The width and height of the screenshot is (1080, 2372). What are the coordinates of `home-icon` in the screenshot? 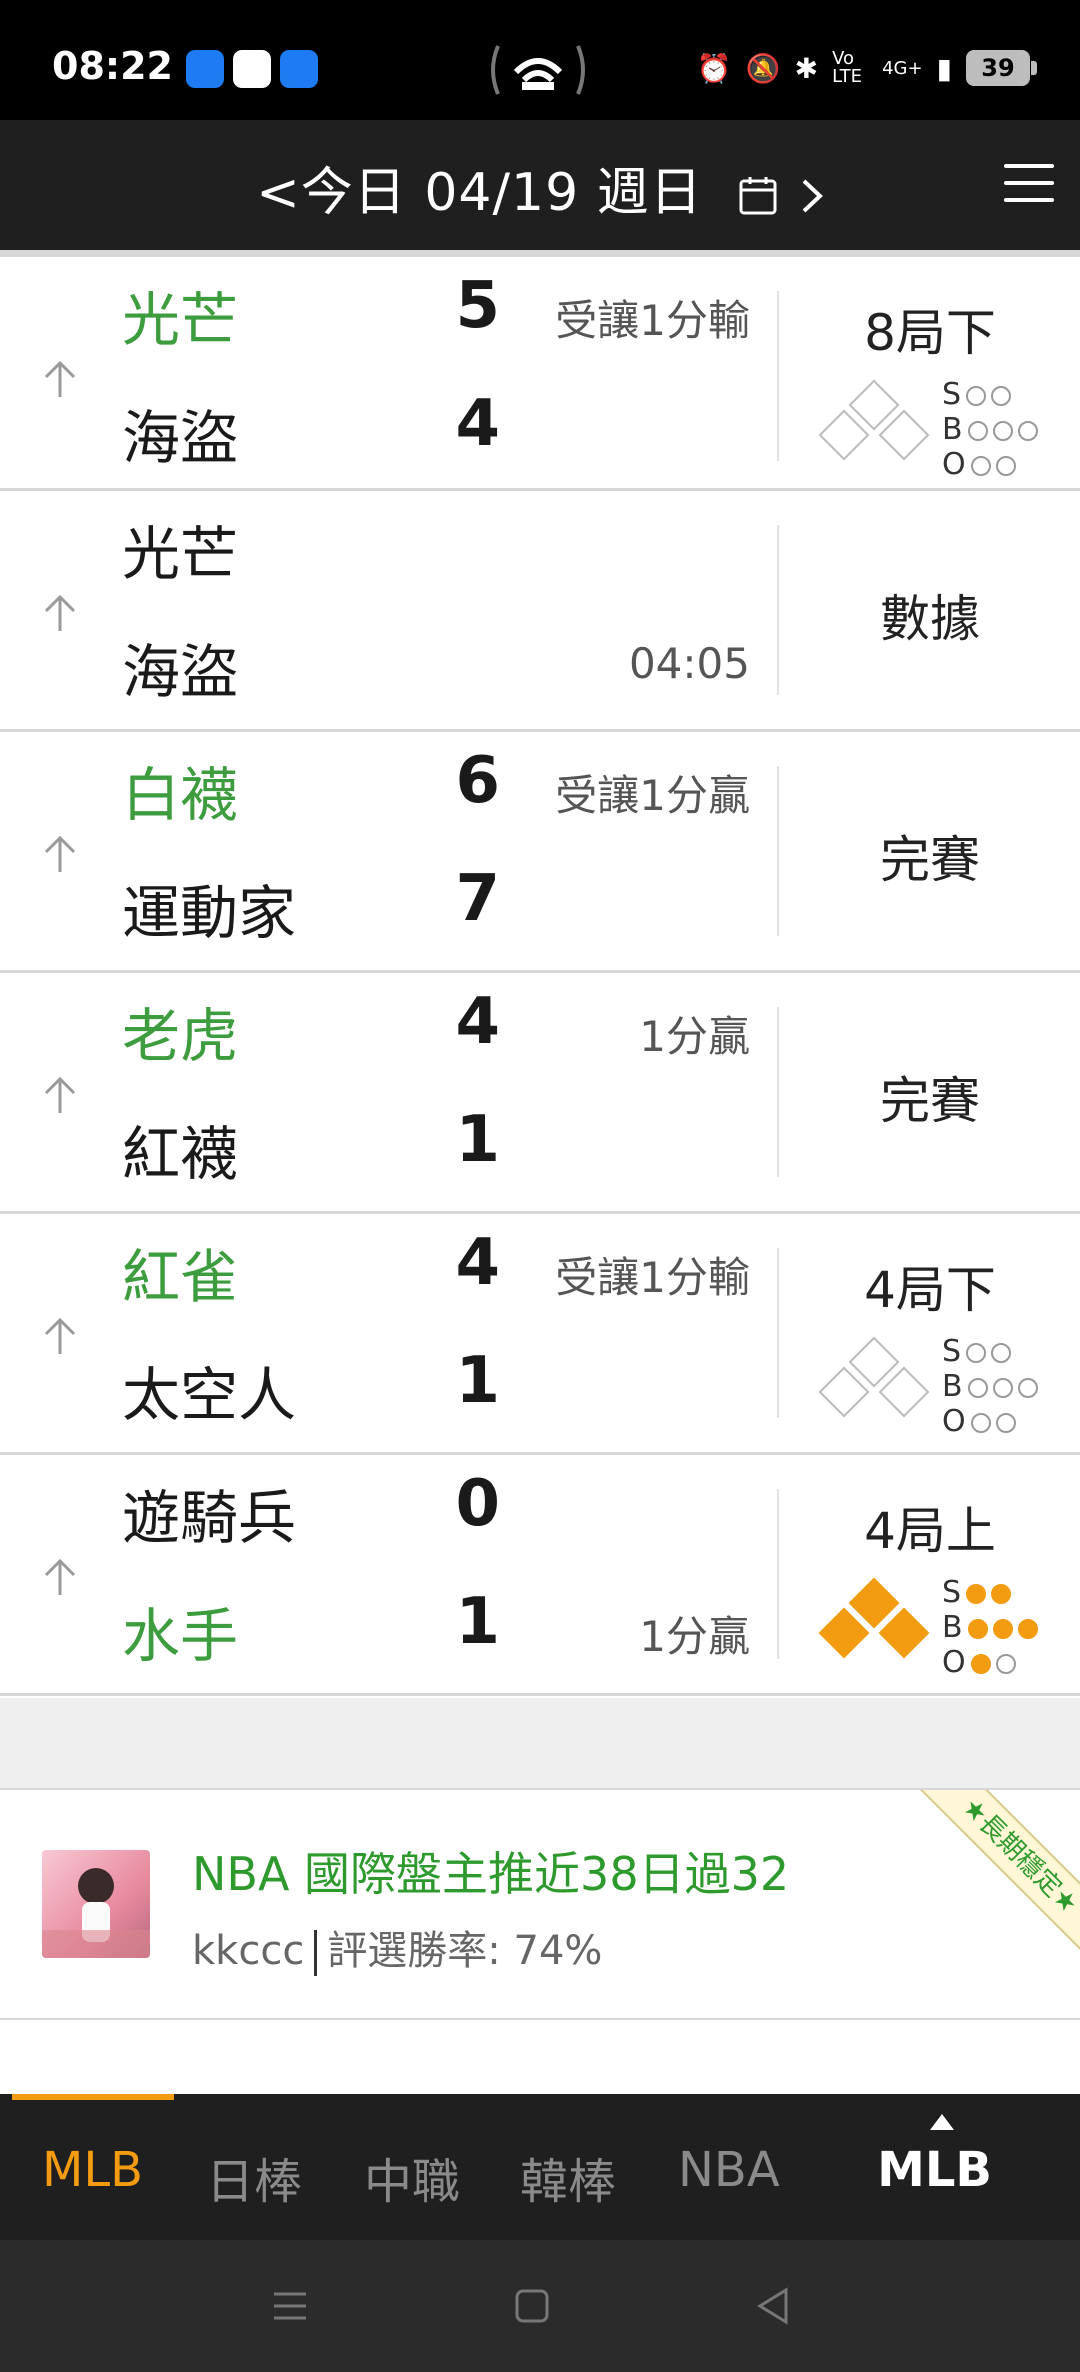 It's located at (532, 2306).